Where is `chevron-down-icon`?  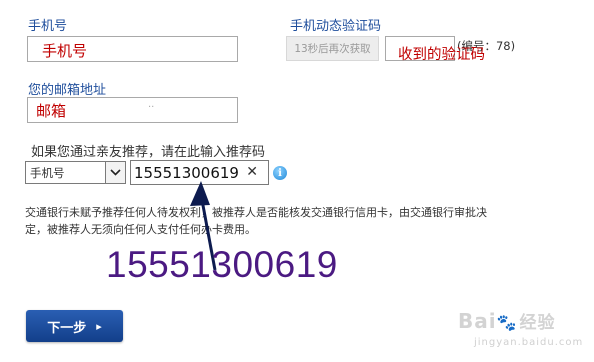 chevron-down-icon is located at coordinates (115, 172).